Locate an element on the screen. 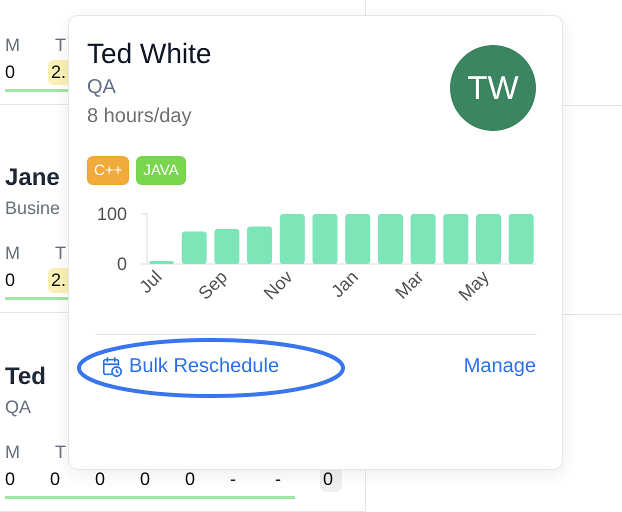 The height and width of the screenshot is (512, 622). y-tick-label: 100 is located at coordinates (111, 214).